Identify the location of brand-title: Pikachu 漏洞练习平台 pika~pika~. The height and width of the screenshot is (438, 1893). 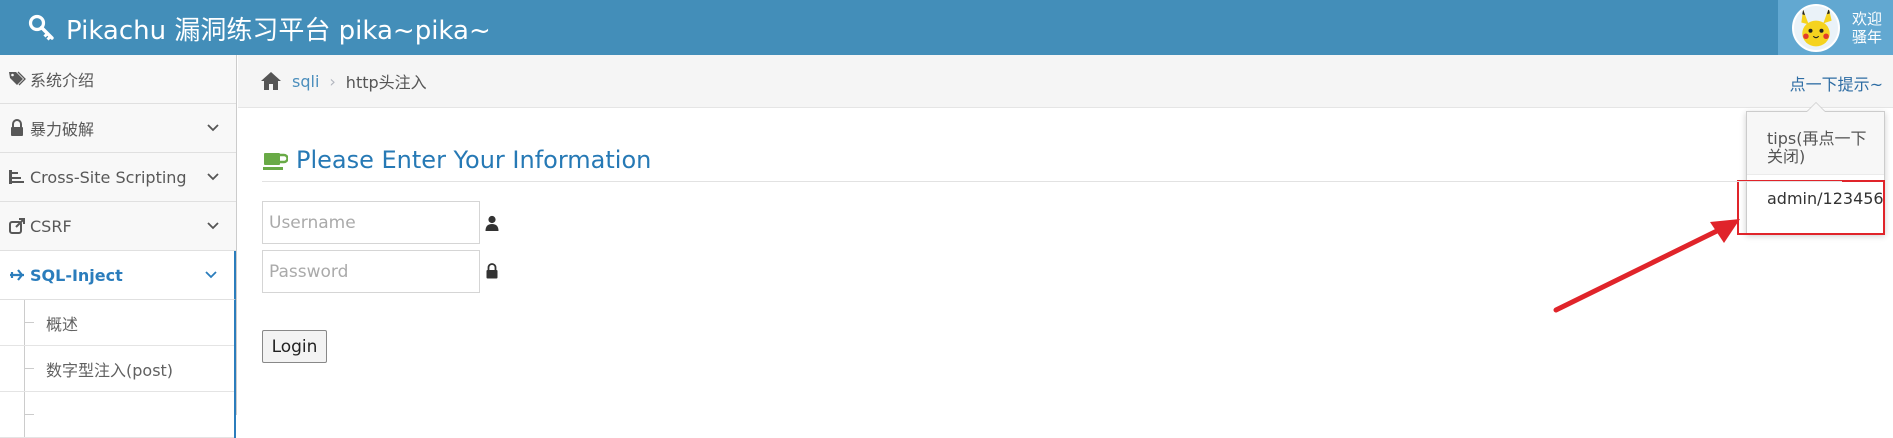
(278, 30).